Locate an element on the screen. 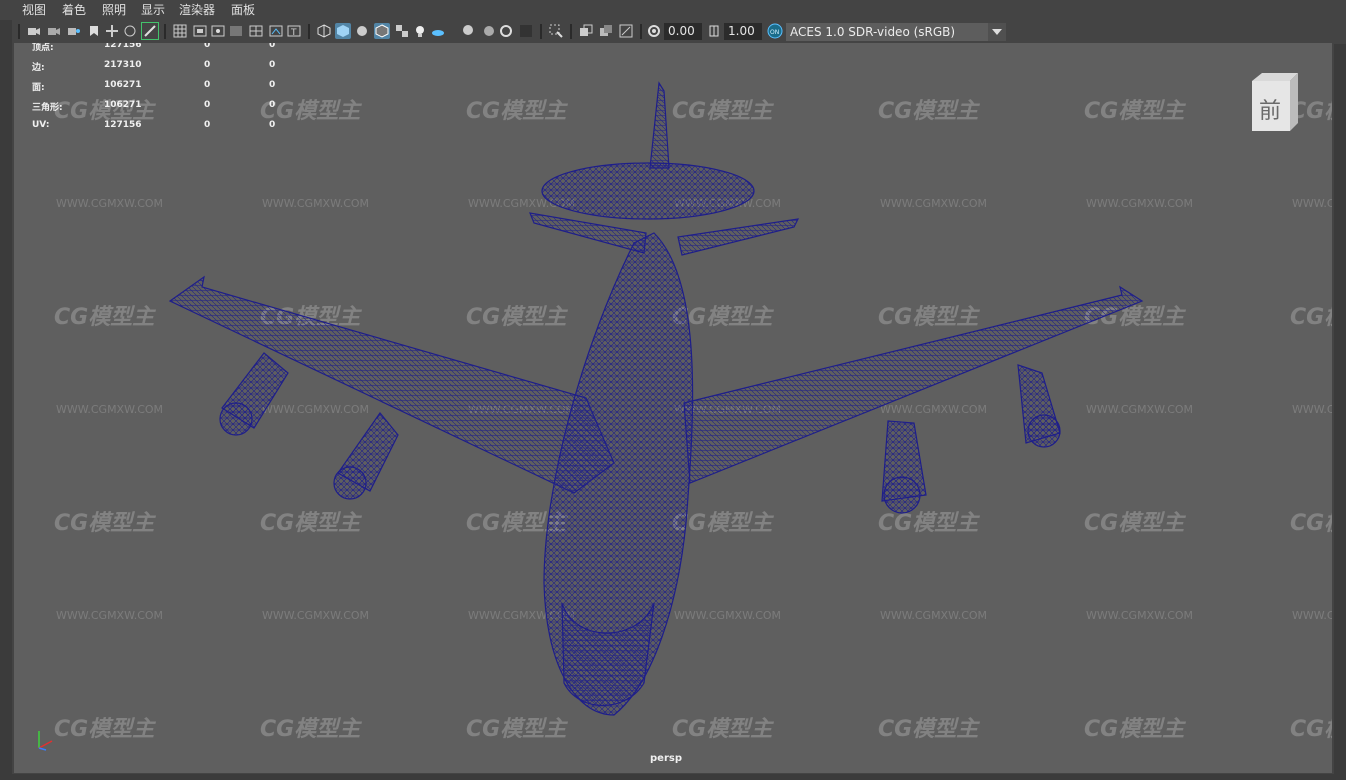 The height and width of the screenshot is (780, 1346). gamma-icon is located at coordinates (714, 31).